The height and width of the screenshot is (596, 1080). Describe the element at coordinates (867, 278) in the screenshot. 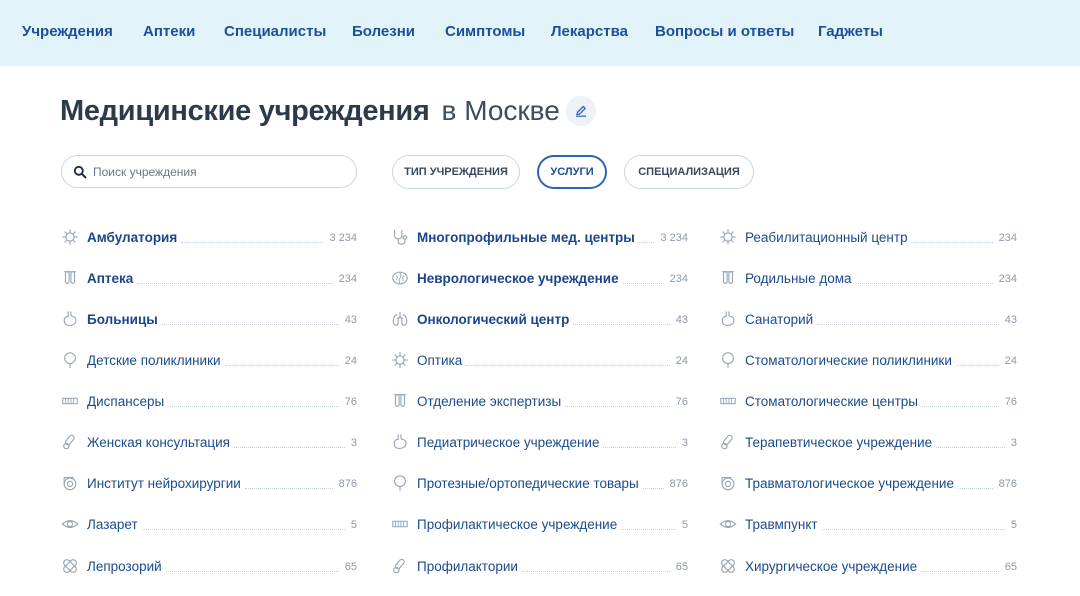

I see `list-item: Родильные дома 234` at that location.